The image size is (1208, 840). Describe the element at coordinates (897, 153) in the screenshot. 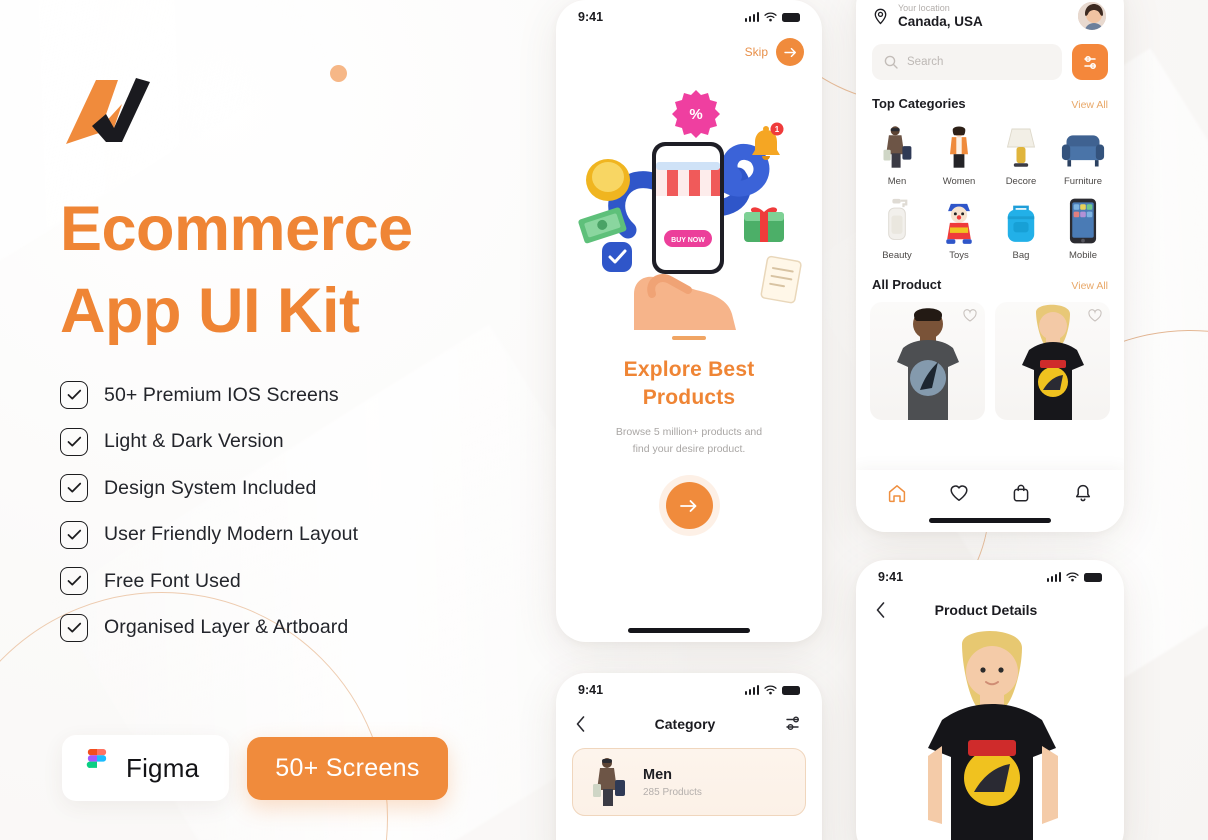

I see `category-cell: Men` at that location.